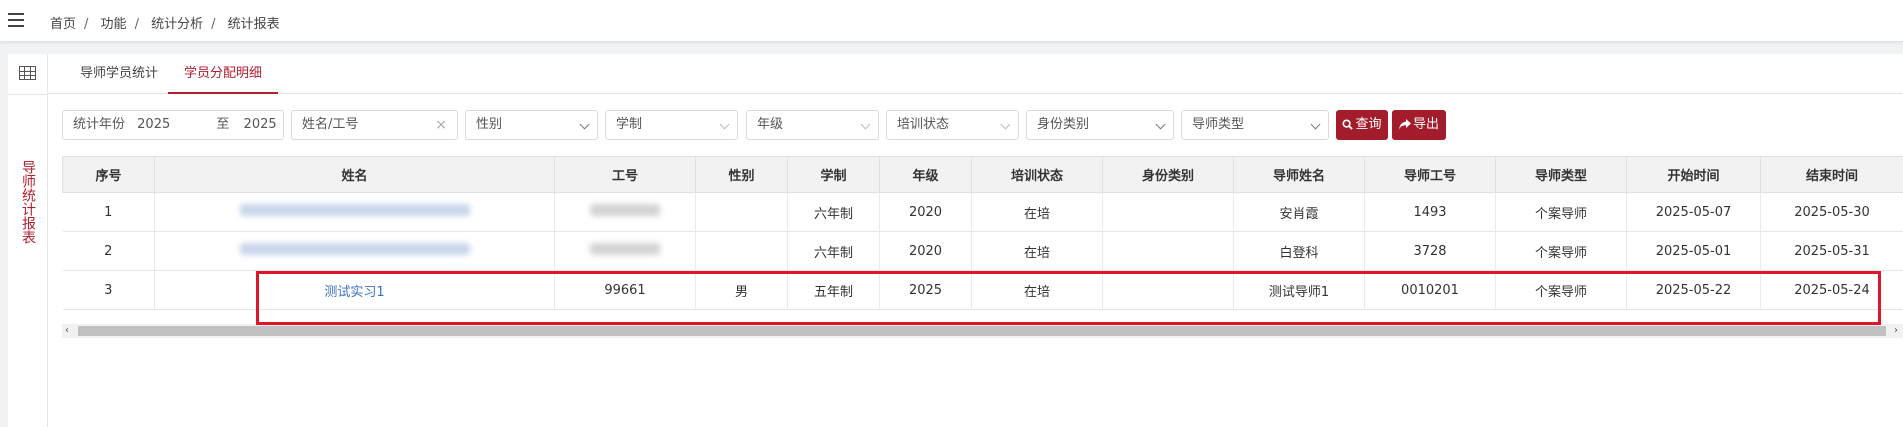  Describe the element at coordinates (833, 290) in the screenshot. I see `cell-system: 五年制` at that location.